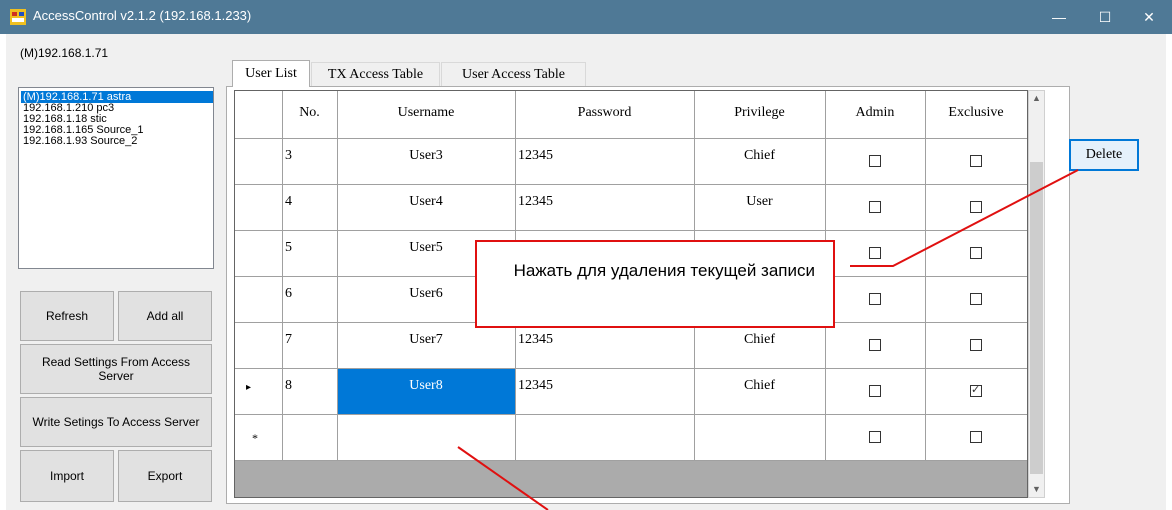 The height and width of the screenshot is (510, 1172). What do you see at coordinates (426, 202) in the screenshot?
I see `grid-cell-username: User4` at bounding box center [426, 202].